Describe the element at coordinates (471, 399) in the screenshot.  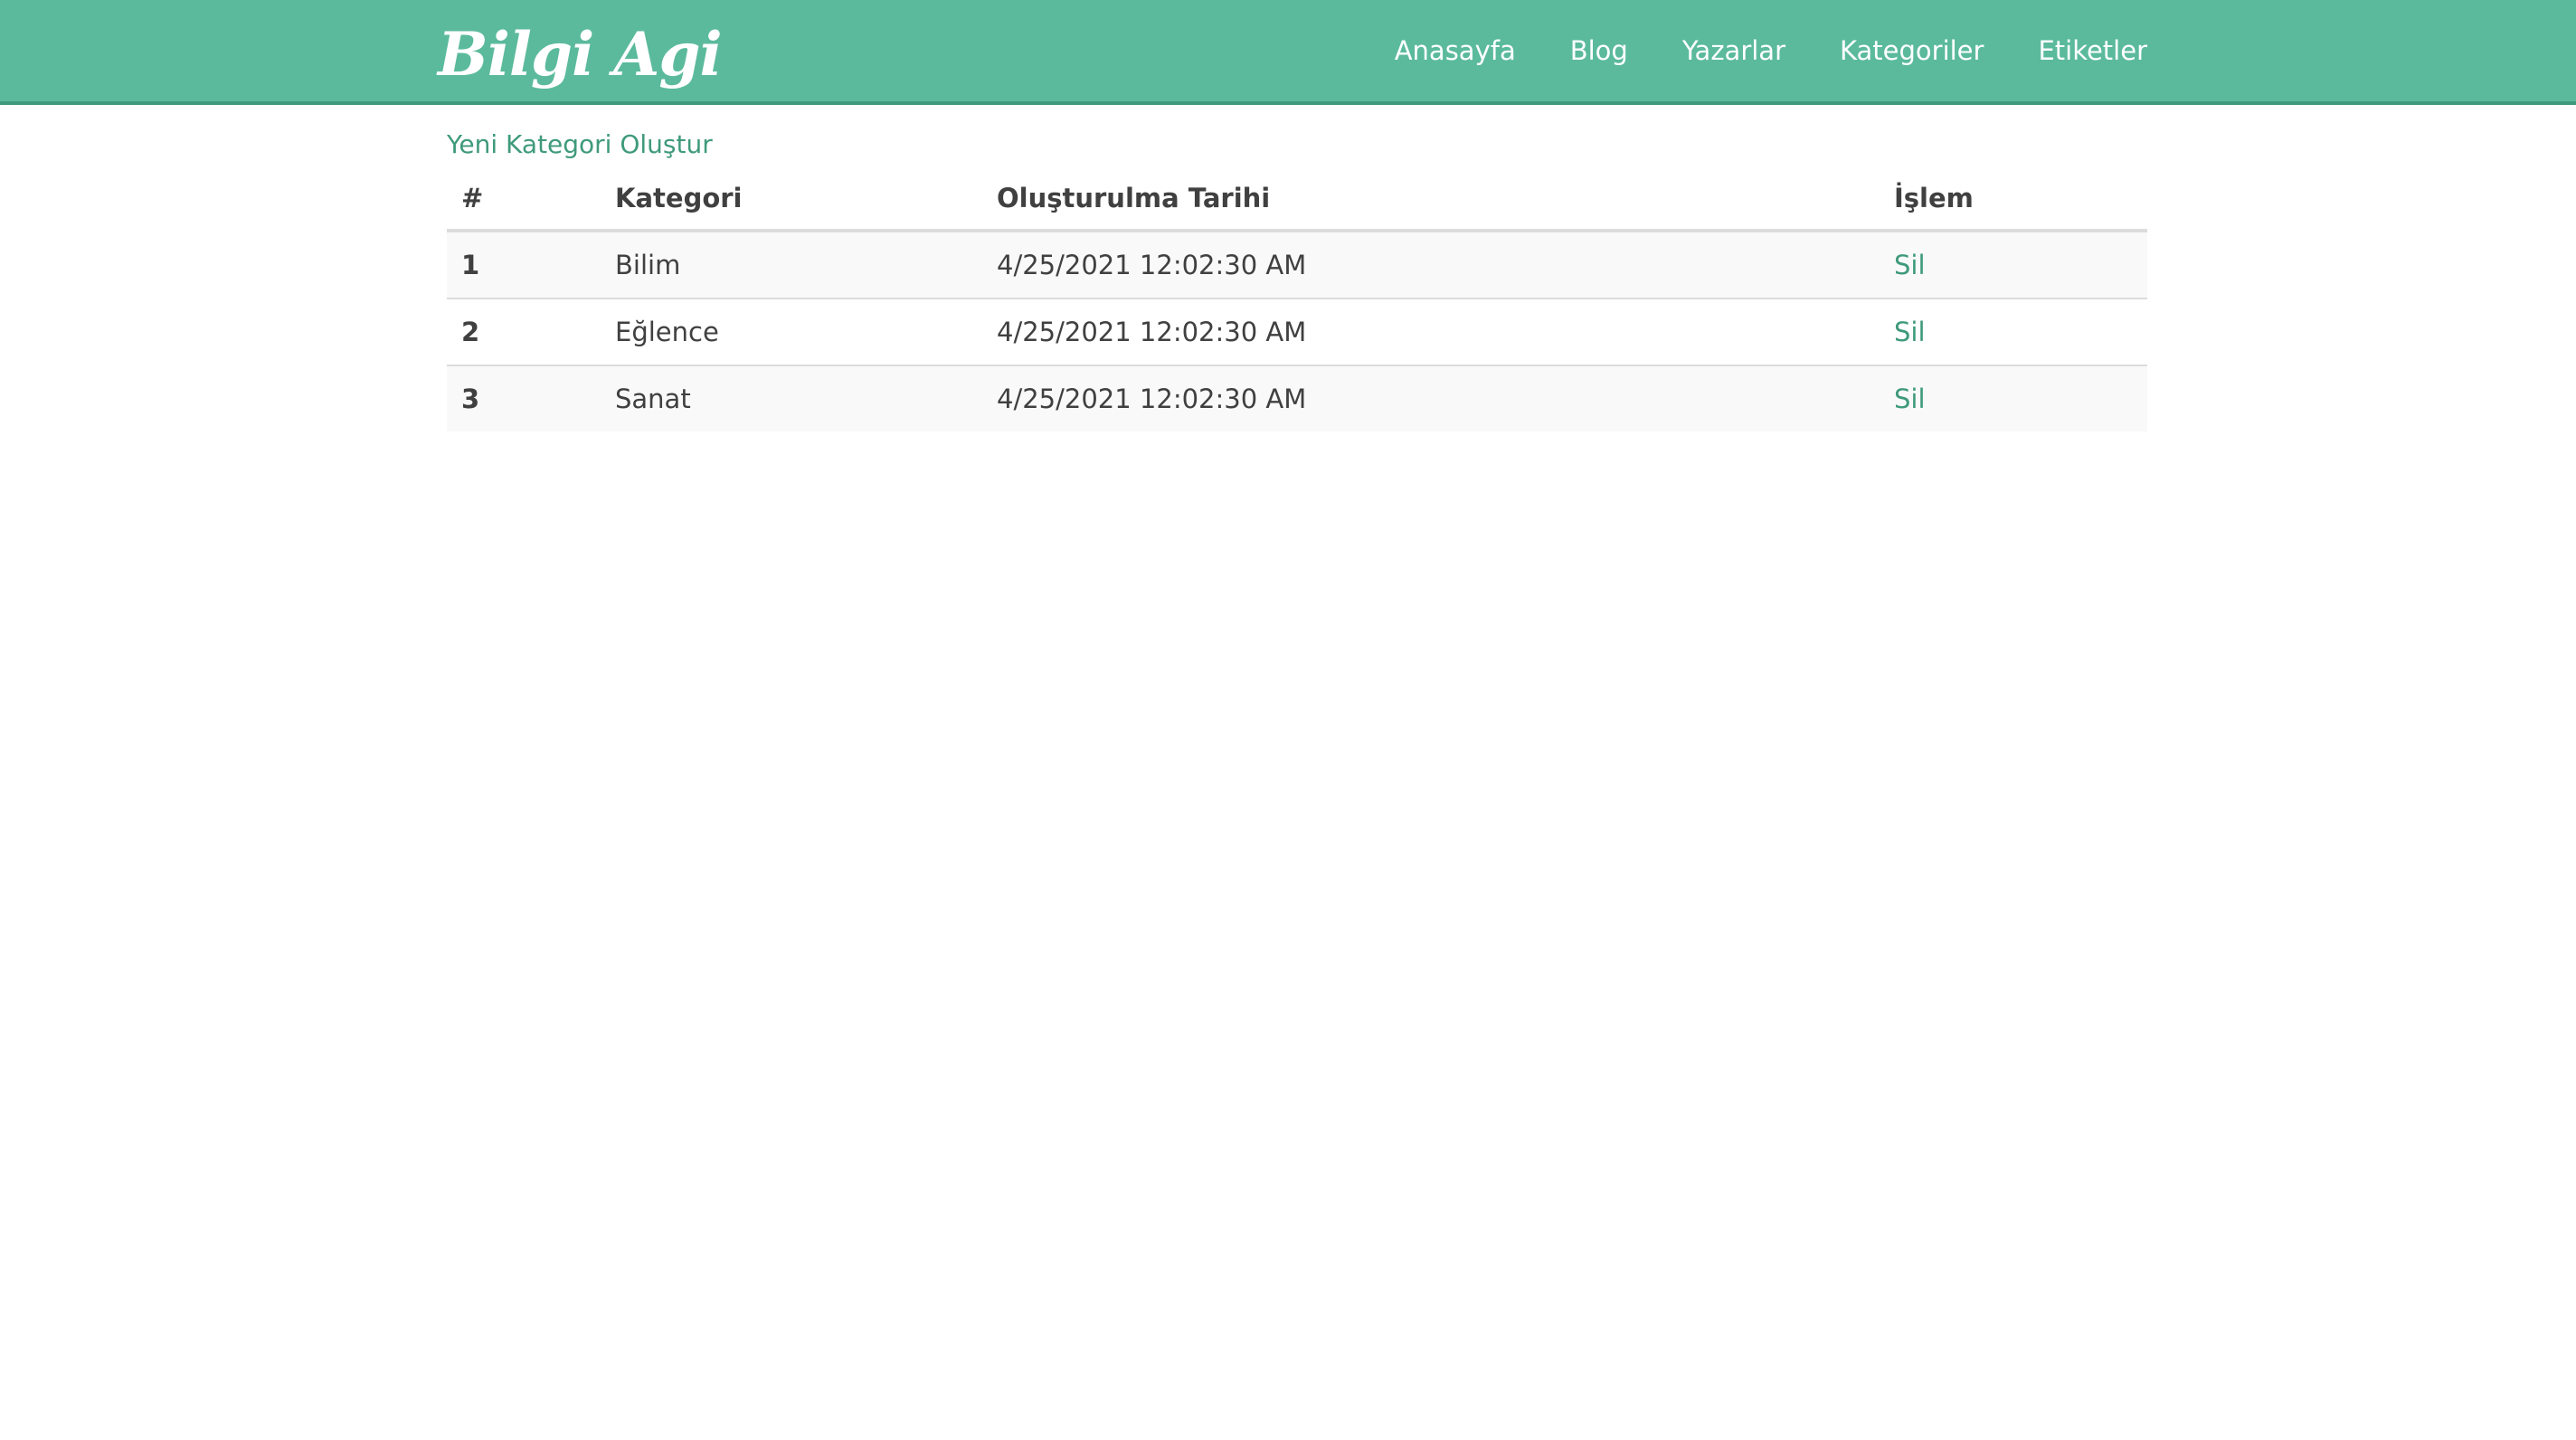
I see `row-number: 3` at that location.